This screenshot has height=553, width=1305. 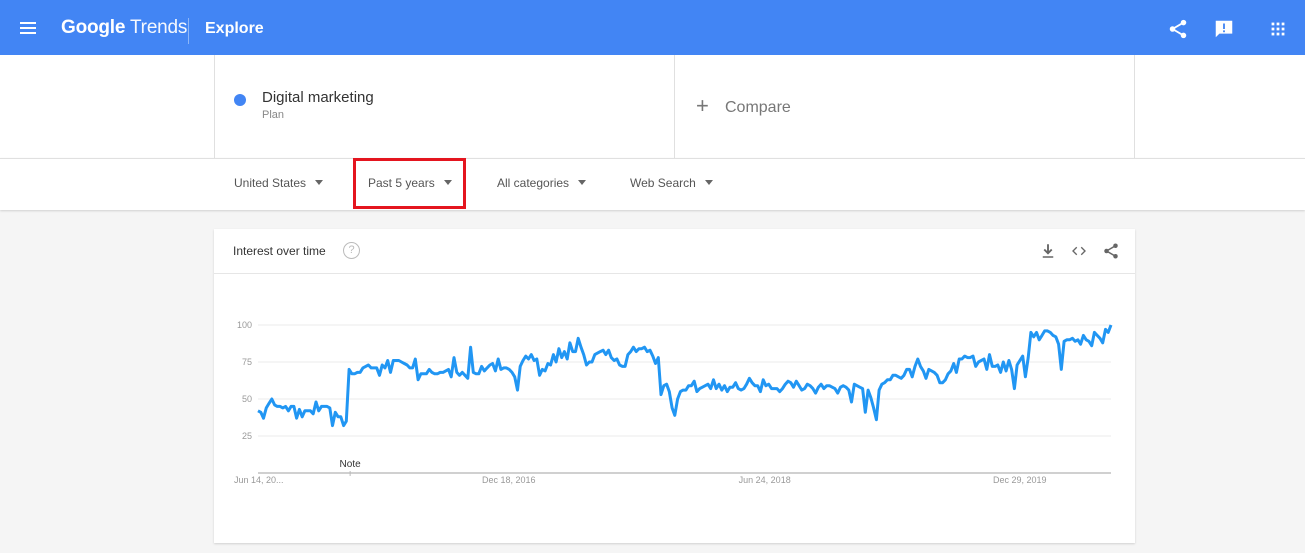 What do you see at coordinates (1278, 29) in the screenshot?
I see `apps-grid-icon` at bounding box center [1278, 29].